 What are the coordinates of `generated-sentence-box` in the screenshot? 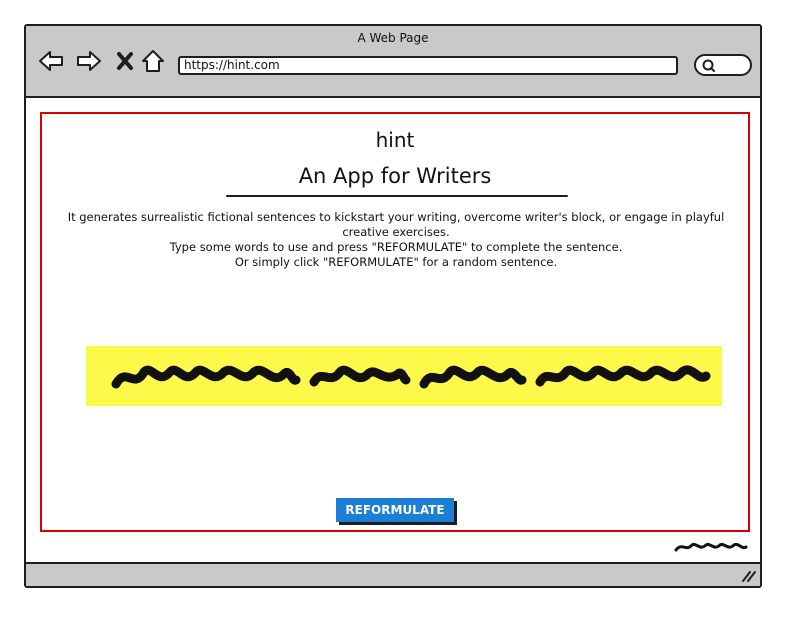 It's located at (404, 376).